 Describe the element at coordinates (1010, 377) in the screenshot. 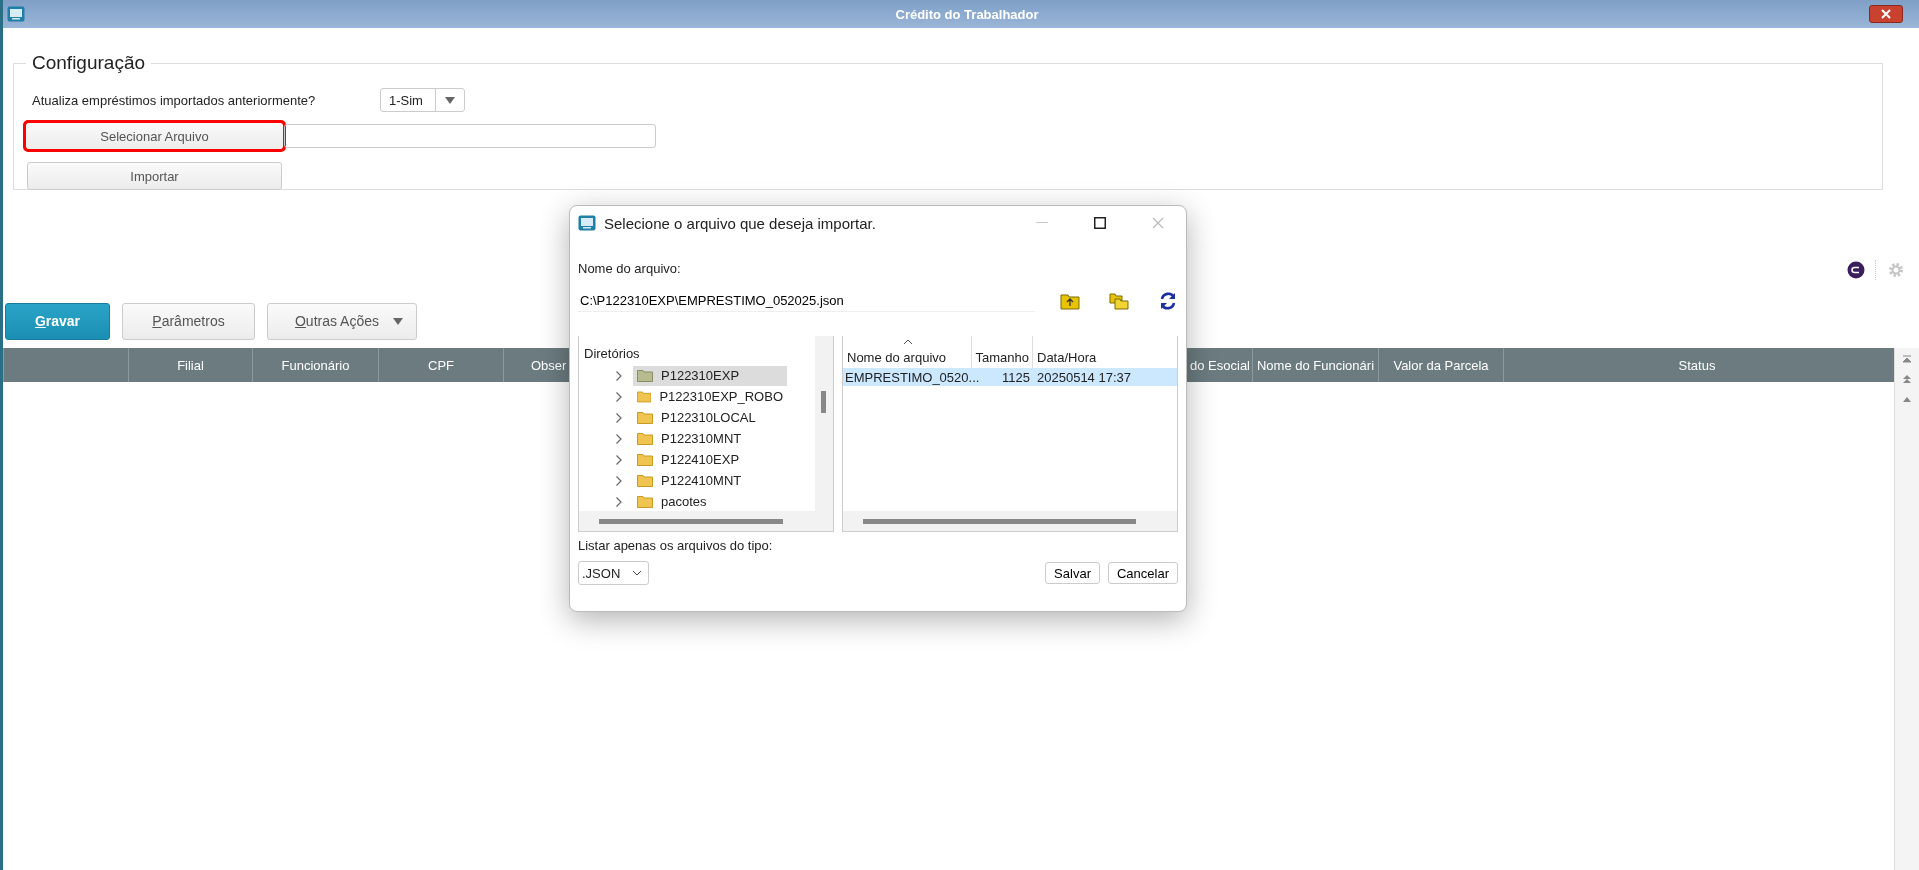

I see `file-row: EMPRESTIMO_0520... 1125 20250514 17:37` at that location.